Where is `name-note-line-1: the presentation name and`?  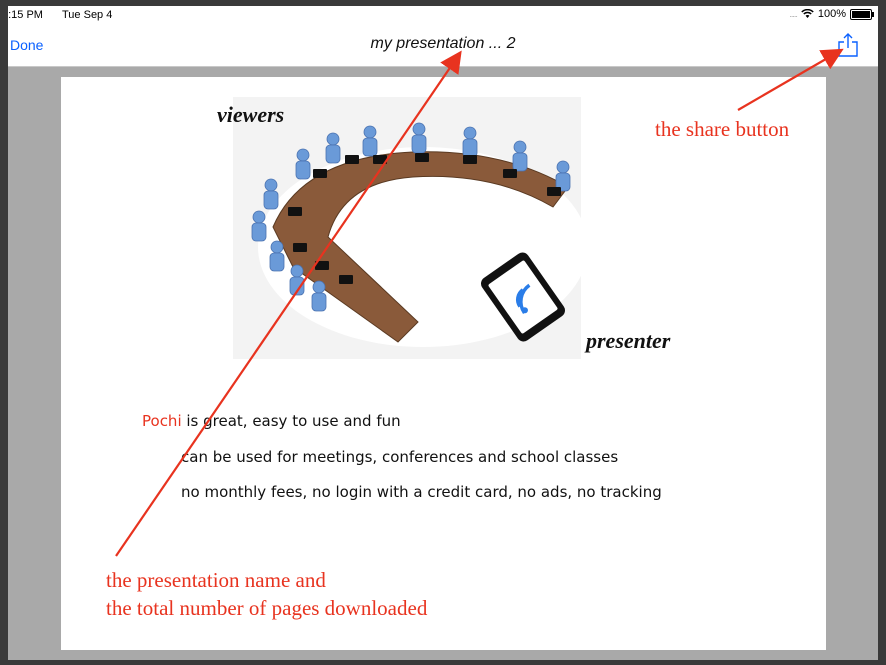 name-note-line-1: the presentation name and is located at coordinates (216, 580).